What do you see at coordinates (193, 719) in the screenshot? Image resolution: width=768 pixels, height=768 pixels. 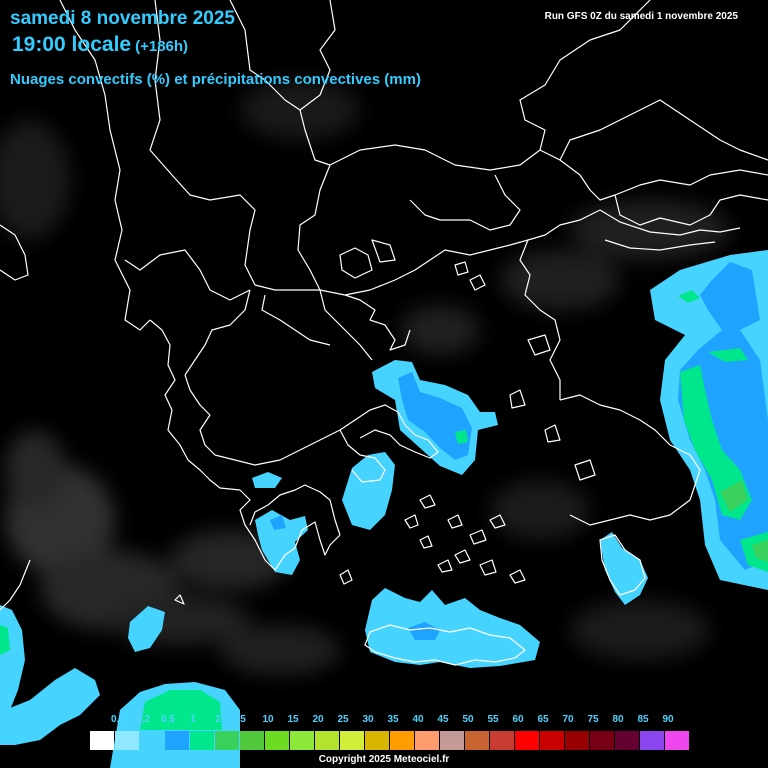 I see `legend-label: 1` at bounding box center [193, 719].